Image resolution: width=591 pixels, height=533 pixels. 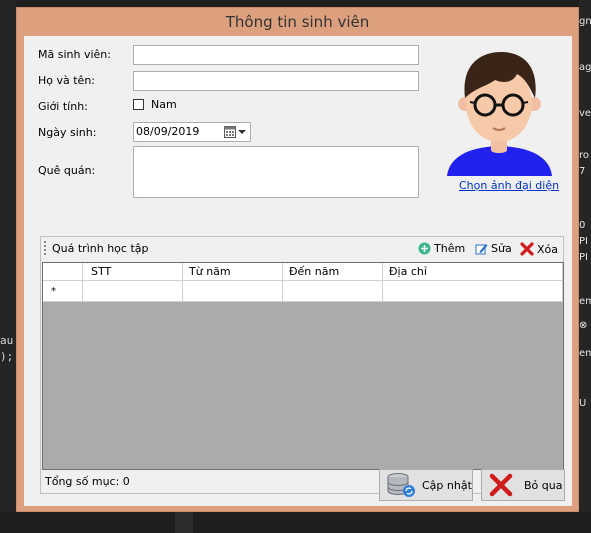 What do you see at coordinates (45, 249) in the screenshot?
I see `toolbar-grip-icon` at bounding box center [45, 249].